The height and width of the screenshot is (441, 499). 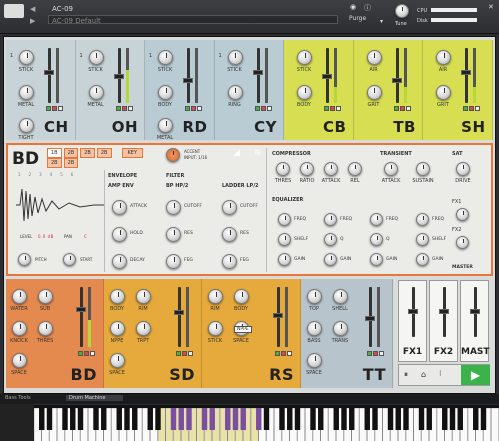 I want to click on pitch-knob, so click(x=24, y=259).